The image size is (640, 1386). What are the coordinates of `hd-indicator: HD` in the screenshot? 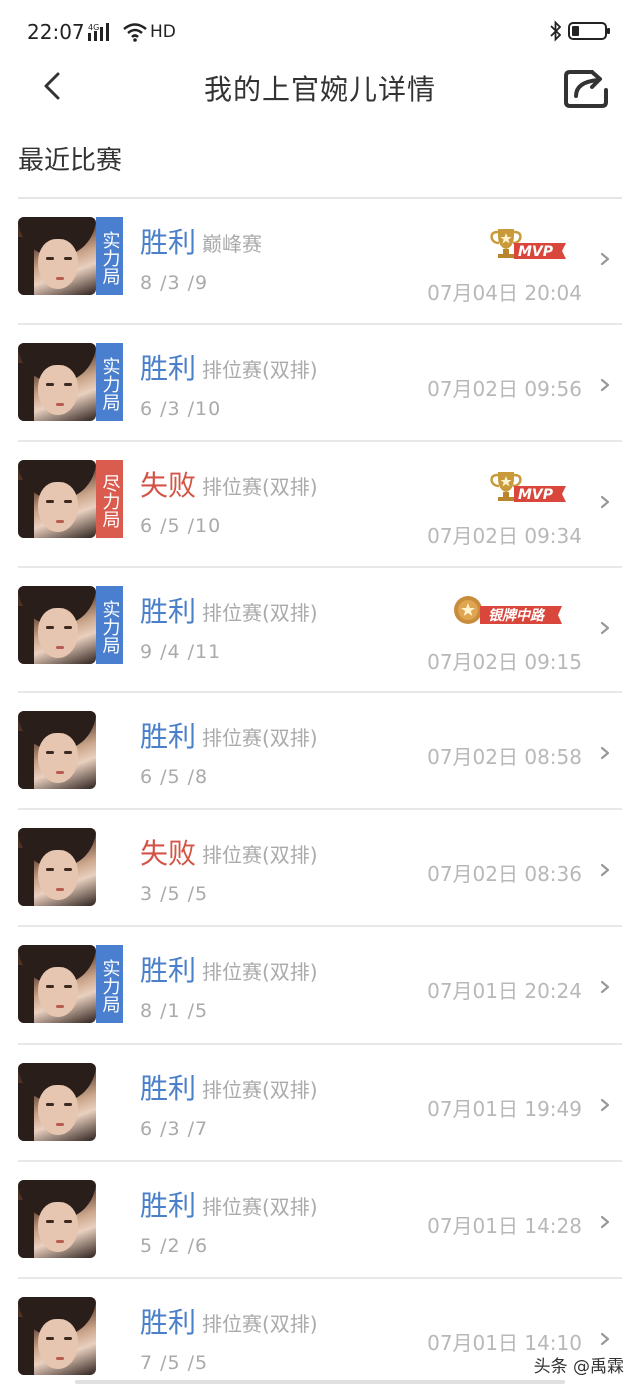 It's located at (163, 32).